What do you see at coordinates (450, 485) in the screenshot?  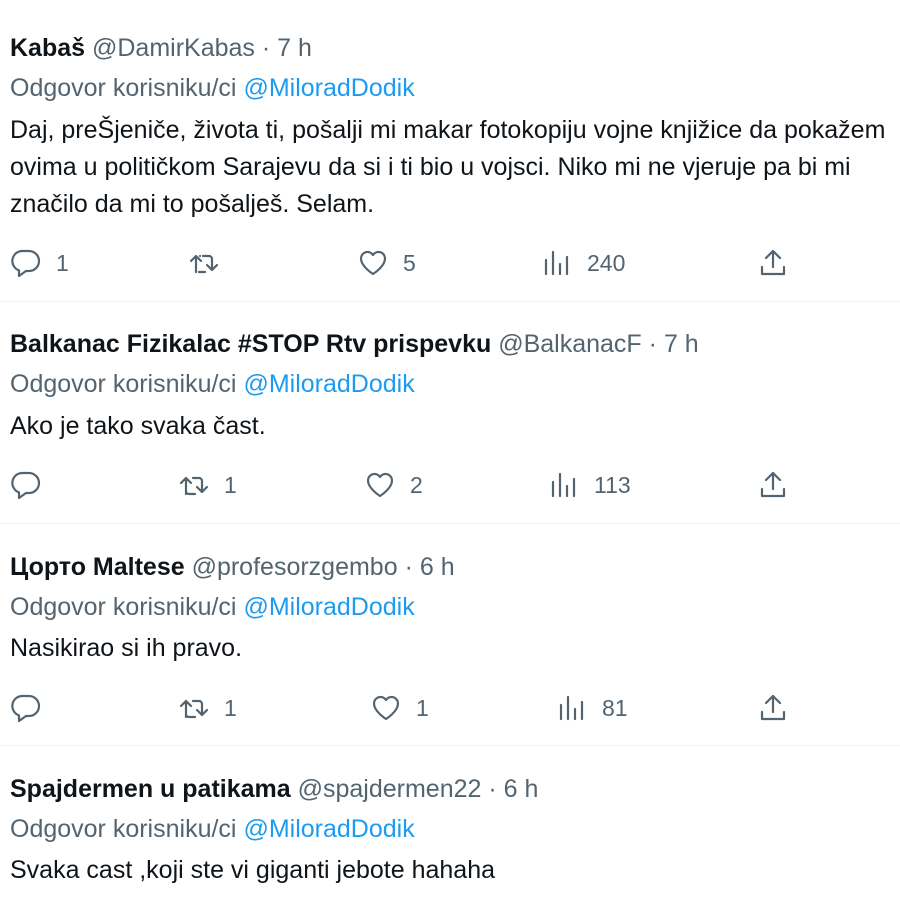 I see `action-bar: 1 2 113` at bounding box center [450, 485].